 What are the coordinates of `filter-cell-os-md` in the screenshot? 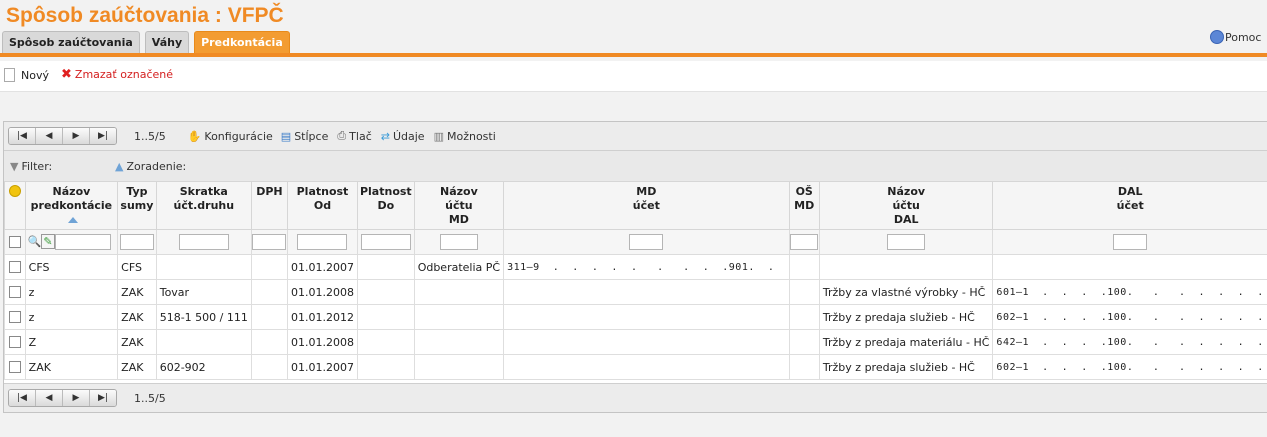 It's located at (804, 242).